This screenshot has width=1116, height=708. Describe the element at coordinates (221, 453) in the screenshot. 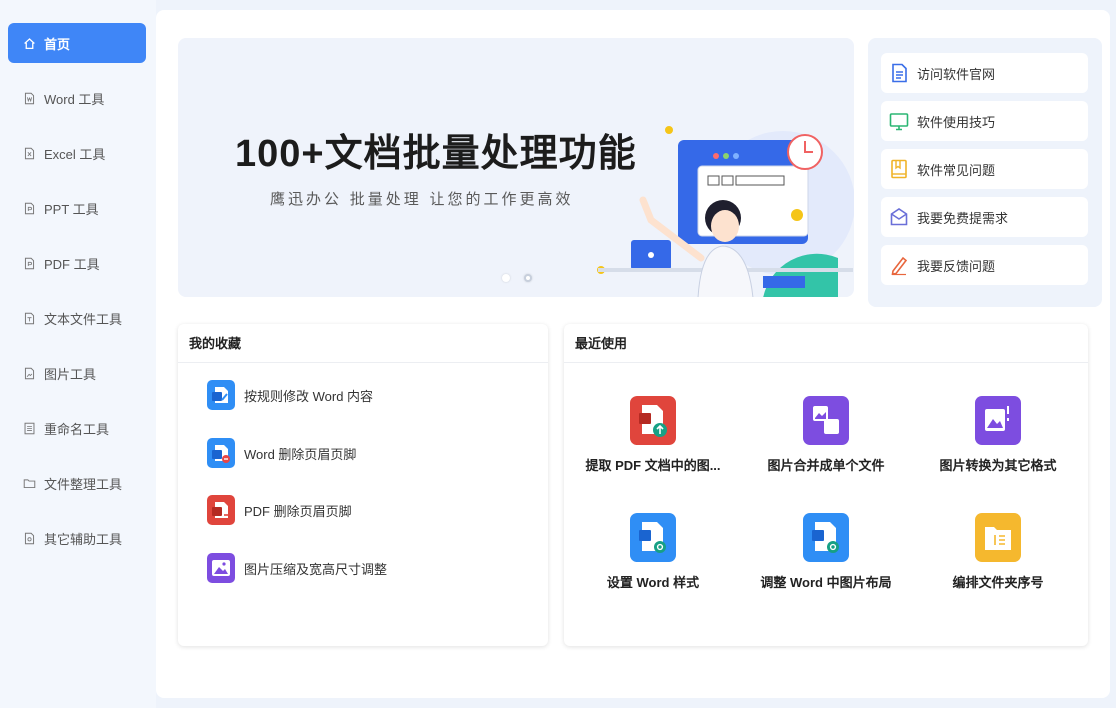

I see `word-remove-icon` at that location.